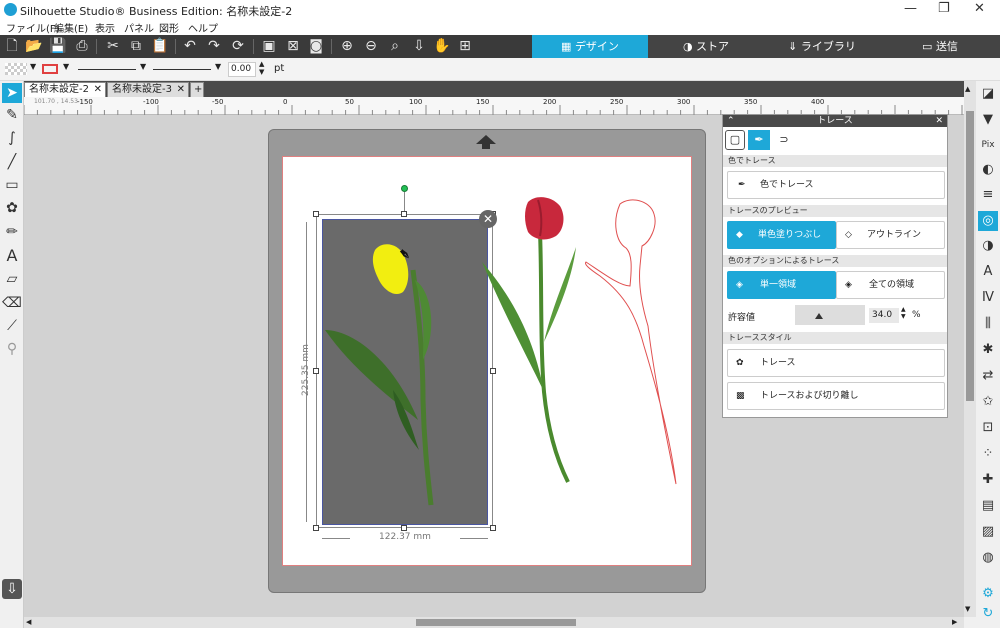 Image resolution: width=1000 pixels, height=628 pixels. I want to click on trace-area-icon: ▢, so click(735, 140).